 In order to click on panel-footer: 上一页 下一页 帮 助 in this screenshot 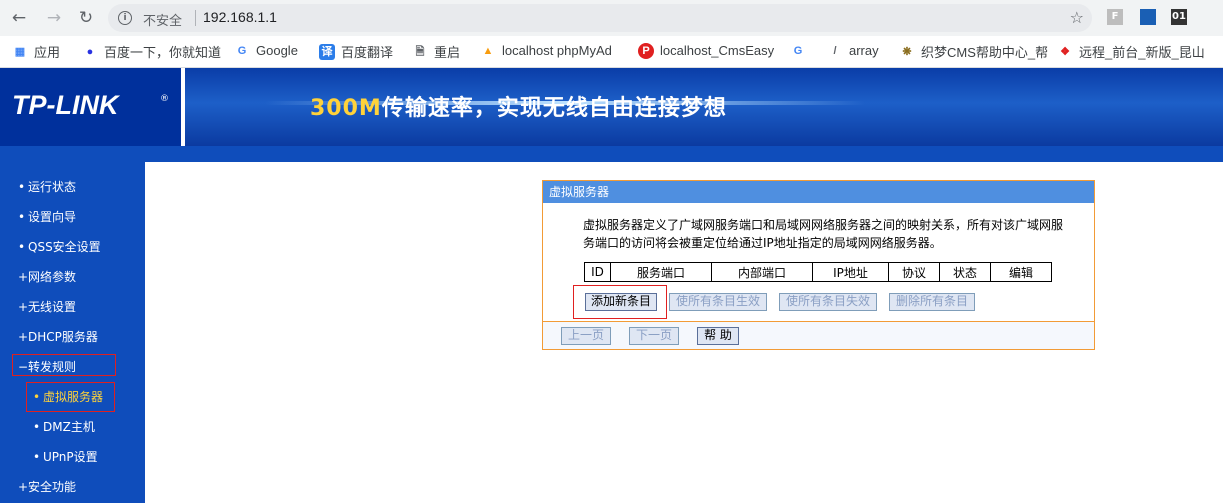, I will do `click(818, 335)`.